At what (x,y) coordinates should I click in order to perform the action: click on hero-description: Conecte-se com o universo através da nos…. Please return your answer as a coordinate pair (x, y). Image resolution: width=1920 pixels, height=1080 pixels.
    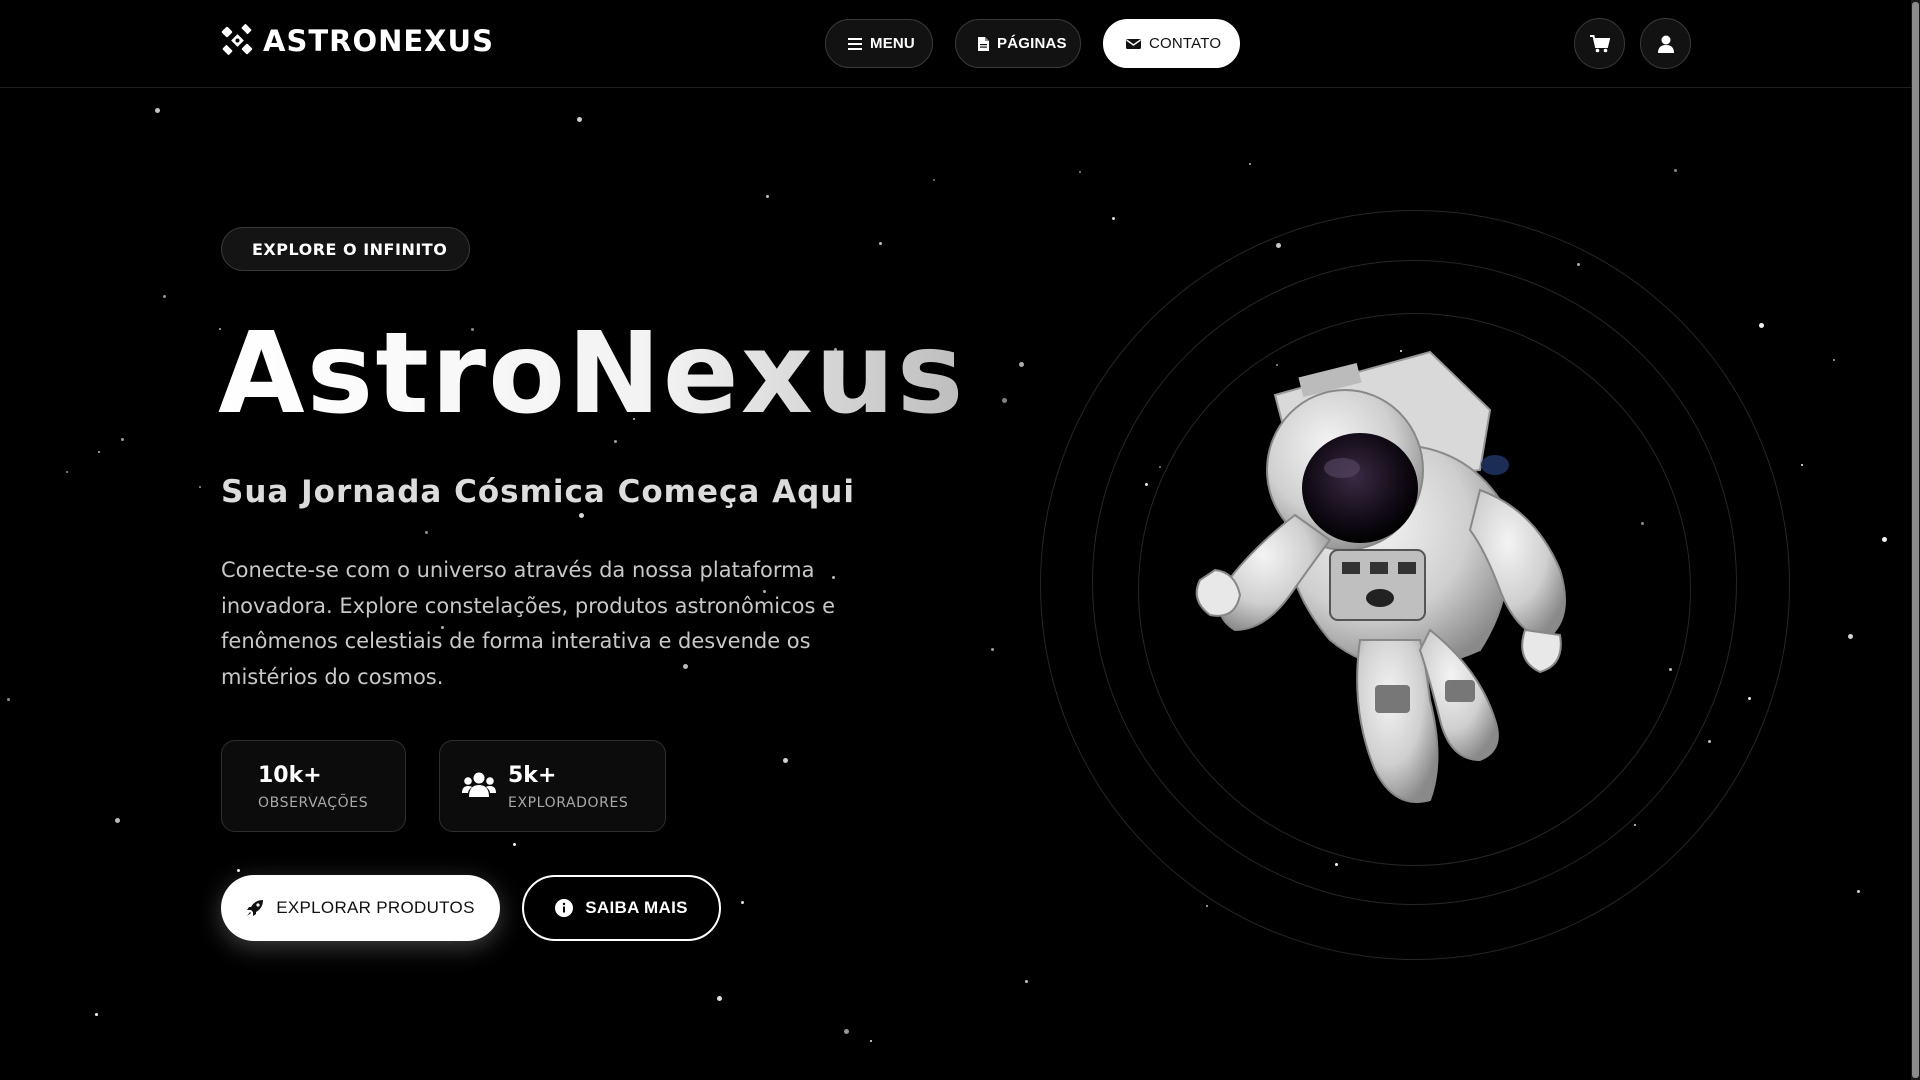
    Looking at the image, I should click on (528, 623).